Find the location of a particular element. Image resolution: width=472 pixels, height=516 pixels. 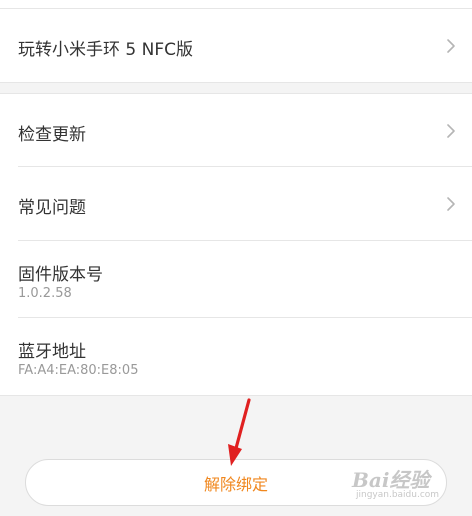

faq-label: 常见问题 is located at coordinates (52, 208).